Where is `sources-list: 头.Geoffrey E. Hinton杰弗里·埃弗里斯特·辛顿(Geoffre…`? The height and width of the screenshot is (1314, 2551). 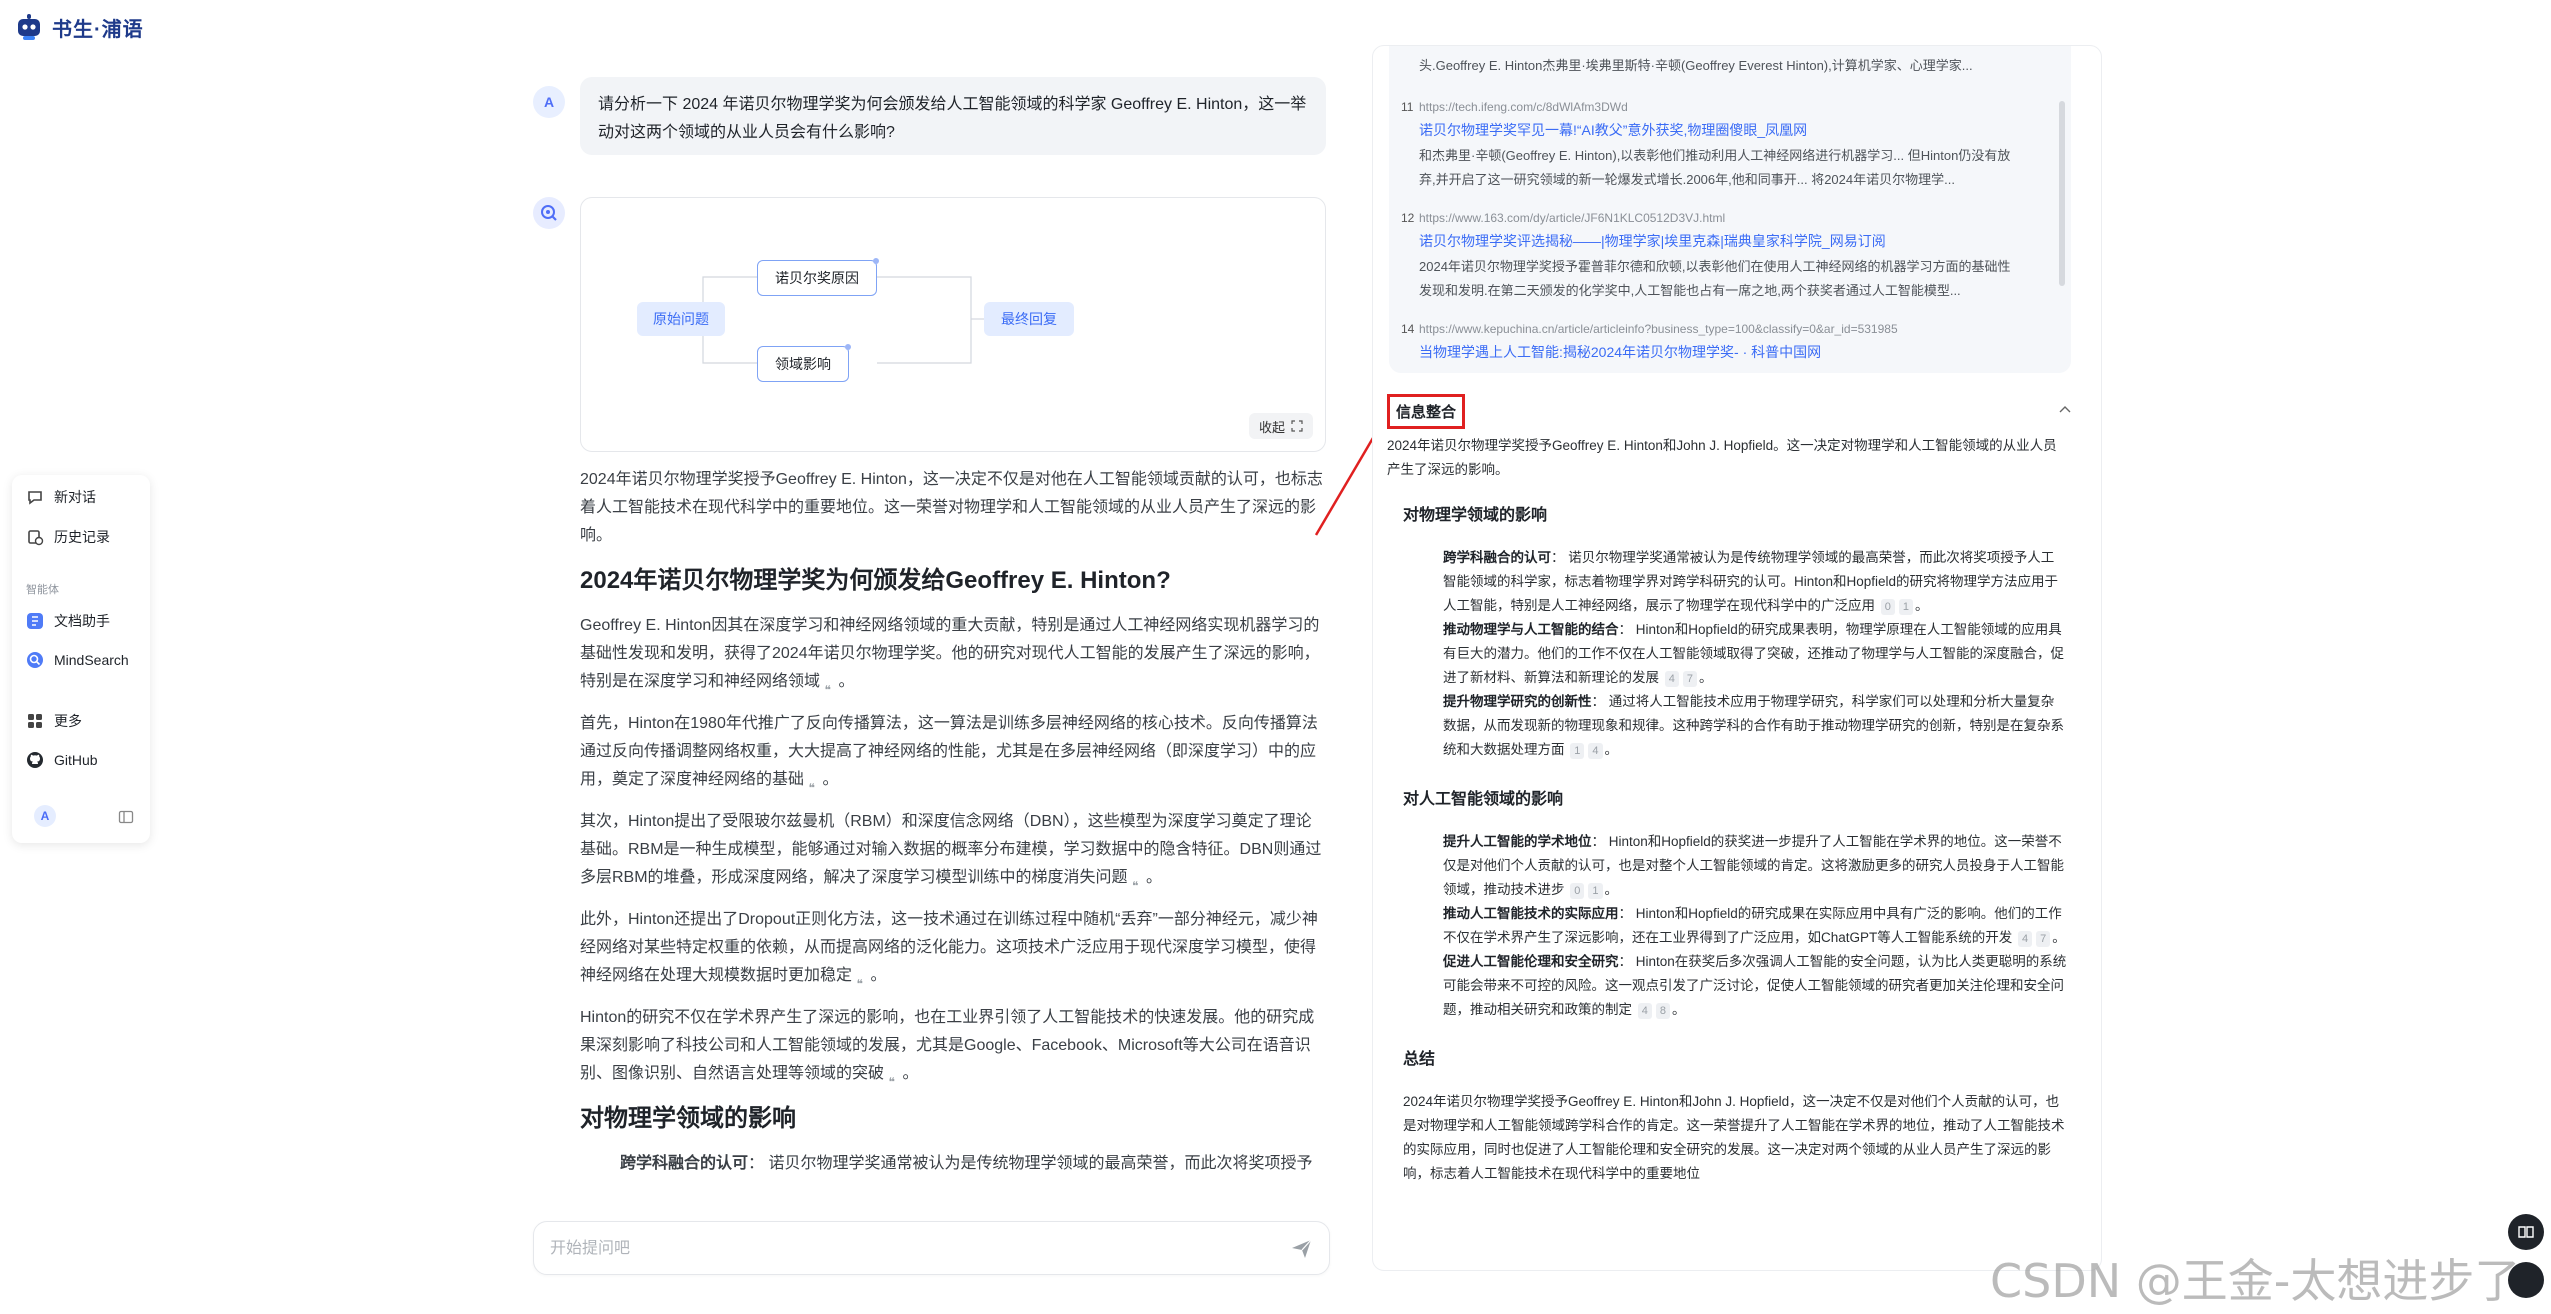 sources-list: 头.Geoffrey E. Hinton杰弗里·埃弗里斯特·辛顿(Geoffre… is located at coordinates (1730, 209).